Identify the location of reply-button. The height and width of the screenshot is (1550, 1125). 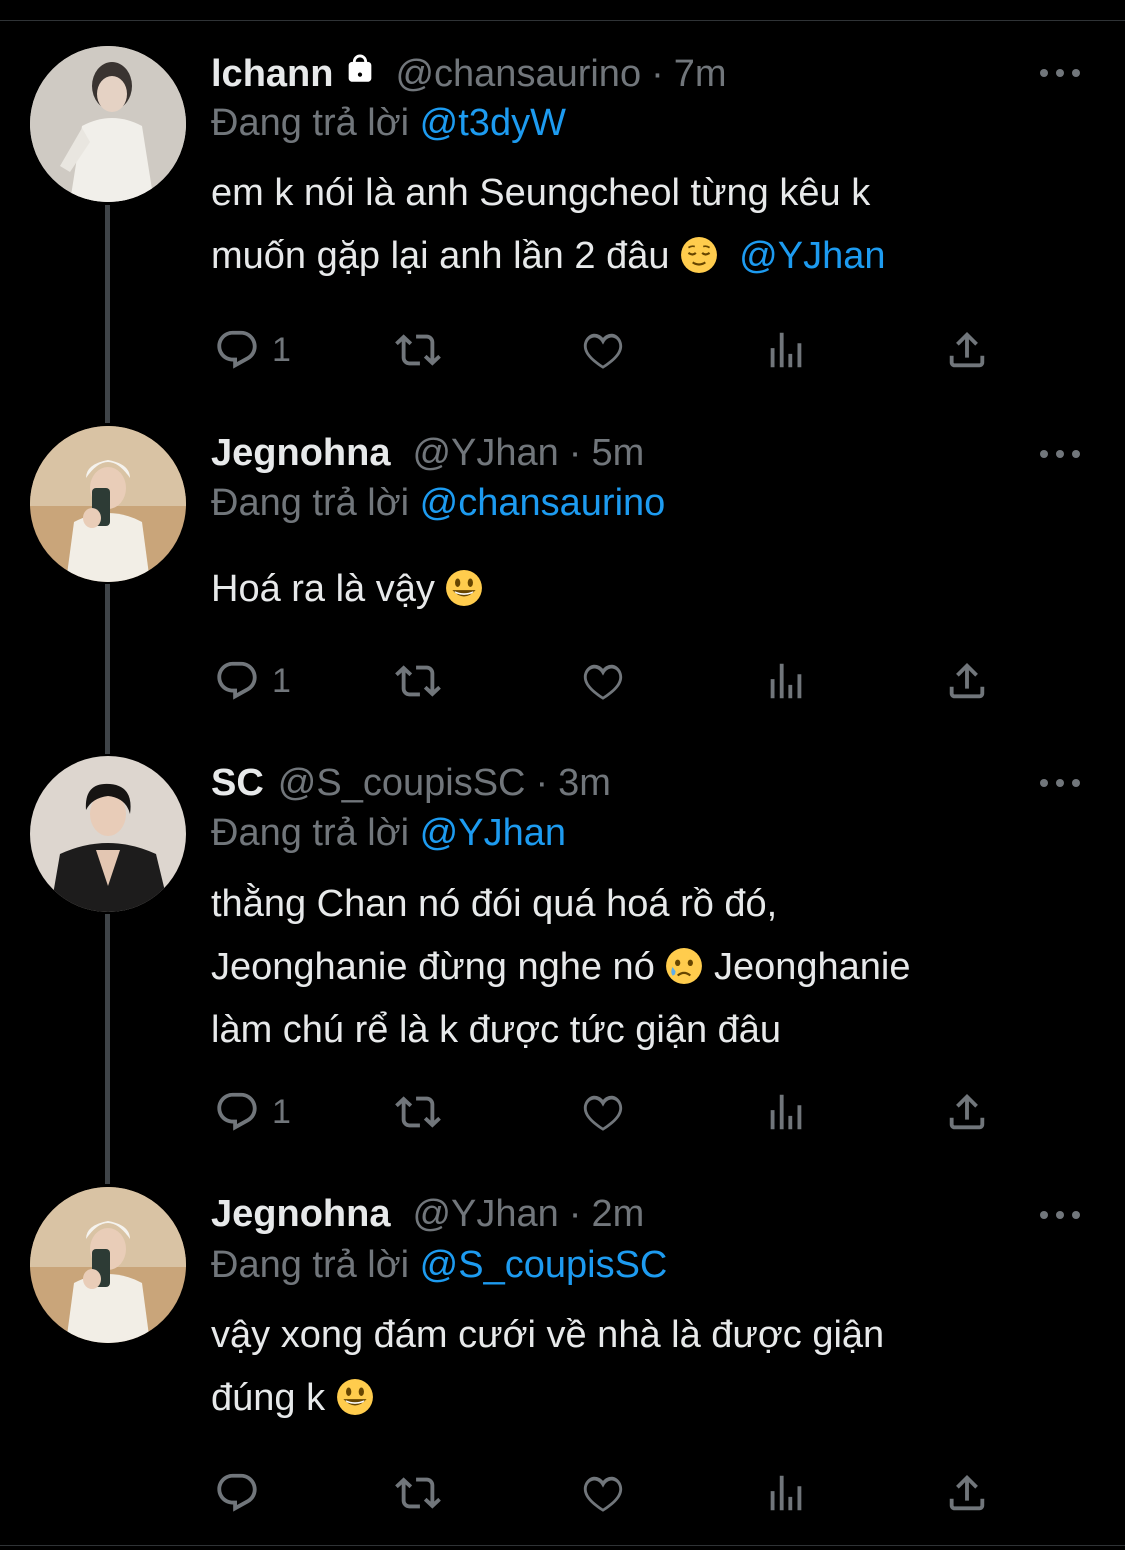
(243, 1493).